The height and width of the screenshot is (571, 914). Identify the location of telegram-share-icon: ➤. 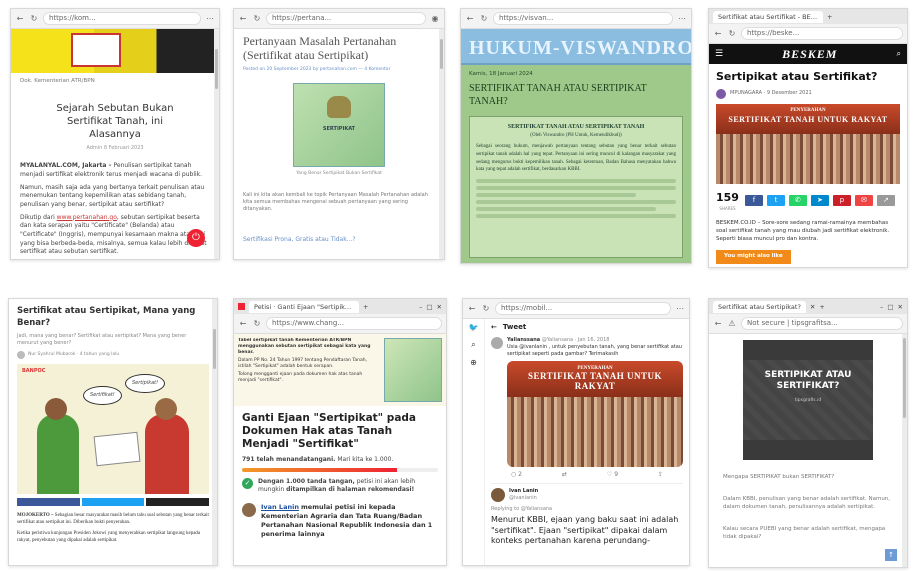
(819, 201).